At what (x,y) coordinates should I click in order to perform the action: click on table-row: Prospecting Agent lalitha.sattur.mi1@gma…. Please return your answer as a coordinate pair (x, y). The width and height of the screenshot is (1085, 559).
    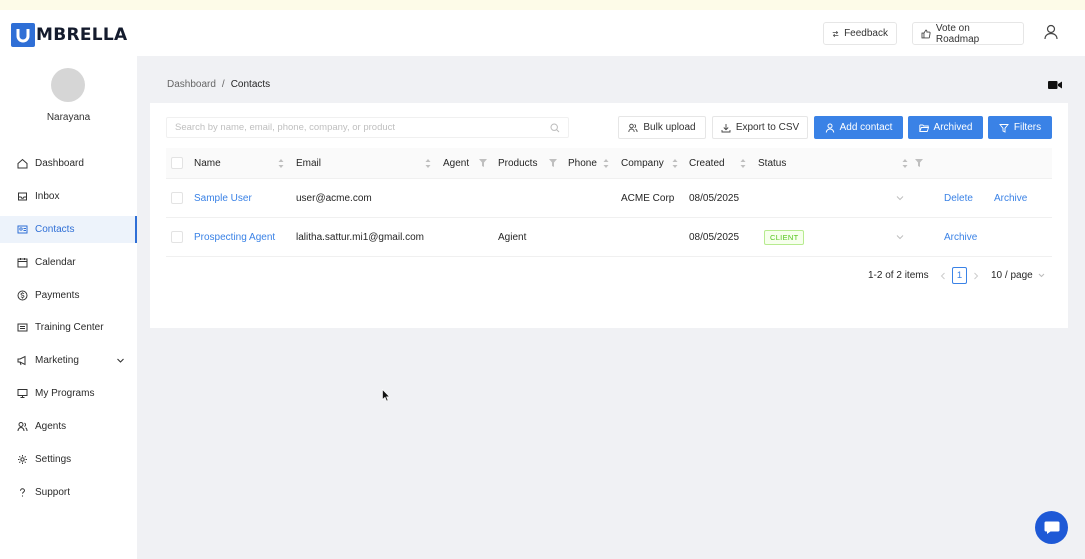
    Looking at the image, I should click on (609, 237).